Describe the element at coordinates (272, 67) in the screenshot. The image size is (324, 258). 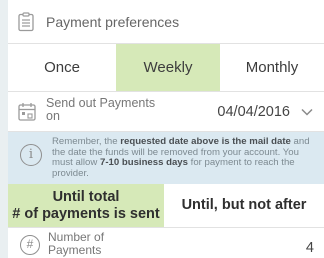
I see `frequency-monthly: Monthly` at that location.